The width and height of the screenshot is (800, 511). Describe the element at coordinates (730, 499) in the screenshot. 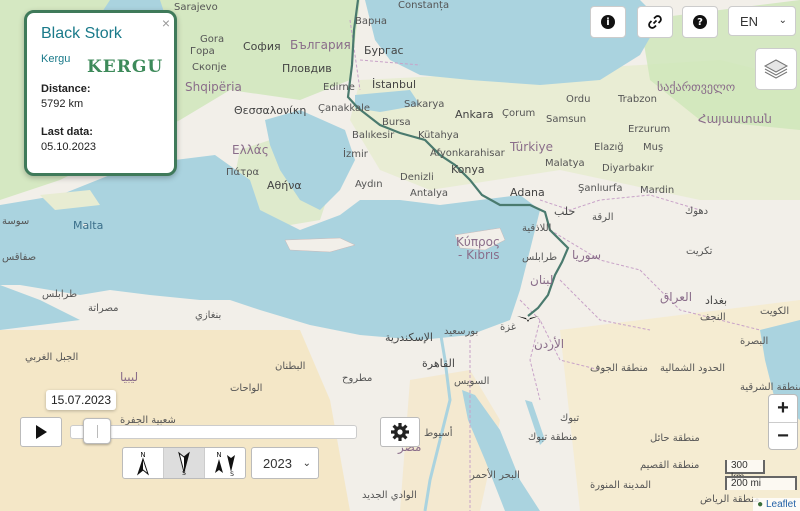

I see `place-label: منطقة الرياض` at that location.